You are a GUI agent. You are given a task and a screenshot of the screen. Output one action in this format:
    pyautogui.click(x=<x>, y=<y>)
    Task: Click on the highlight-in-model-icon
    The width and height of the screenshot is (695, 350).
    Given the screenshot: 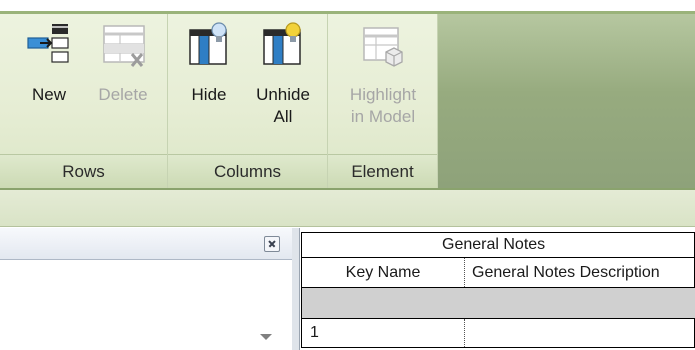 What is the action you would take?
    pyautogui.click(x=383, y=47)
    